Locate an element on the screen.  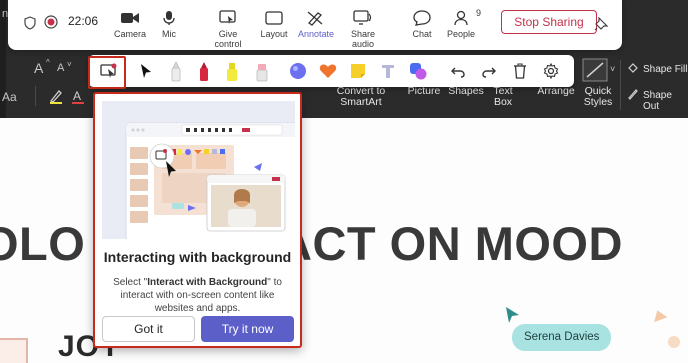
share-audio-label: Share audio is located at coordinates (363, 39).